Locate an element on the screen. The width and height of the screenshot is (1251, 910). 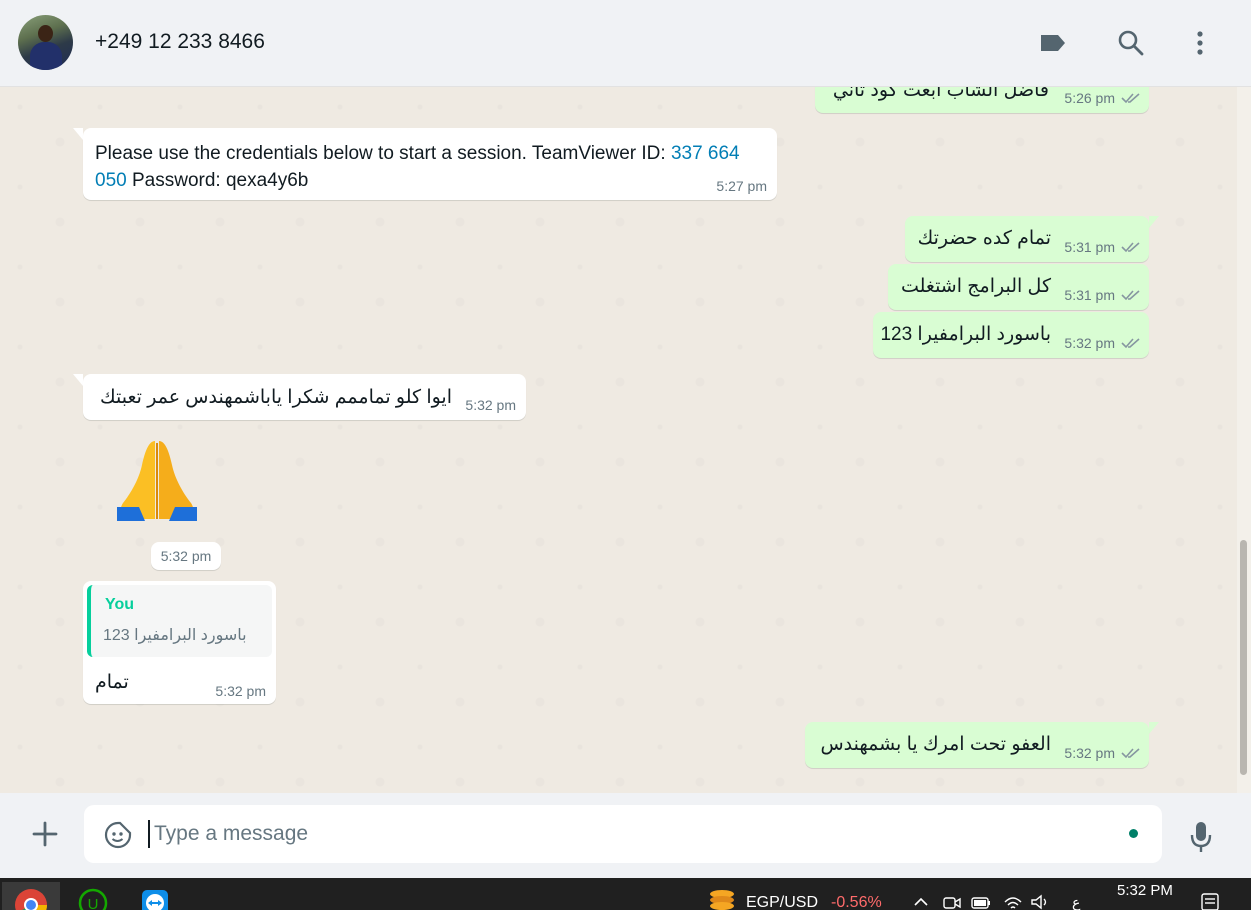
notifications-icon is located at coordinates (1211, 901).